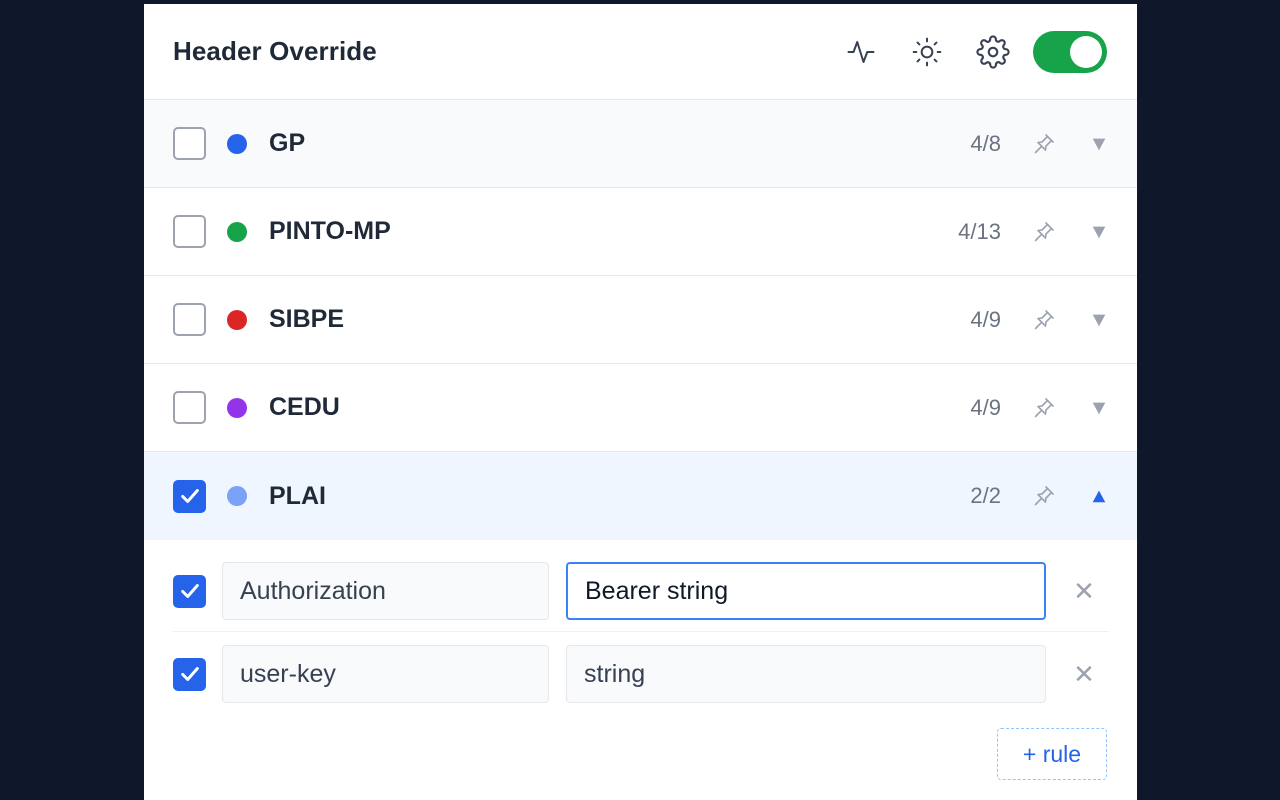 The image size is (1280, 800). What do you see at coordinates (979, 231) in the screenshot?
I see `rule-count: 4/13` at bounding box center [979, 231].